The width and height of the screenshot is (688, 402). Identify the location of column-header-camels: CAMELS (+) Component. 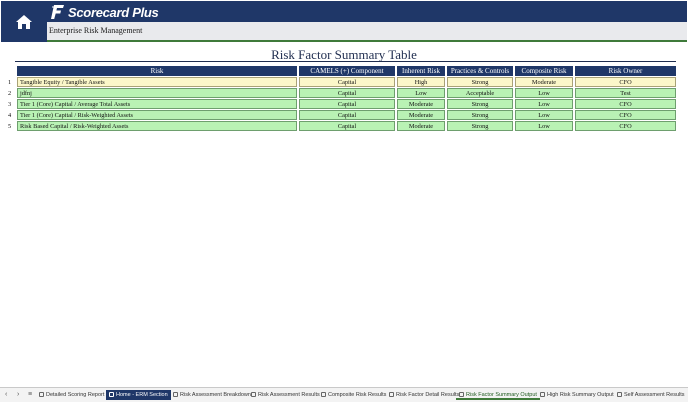
(347, 71).